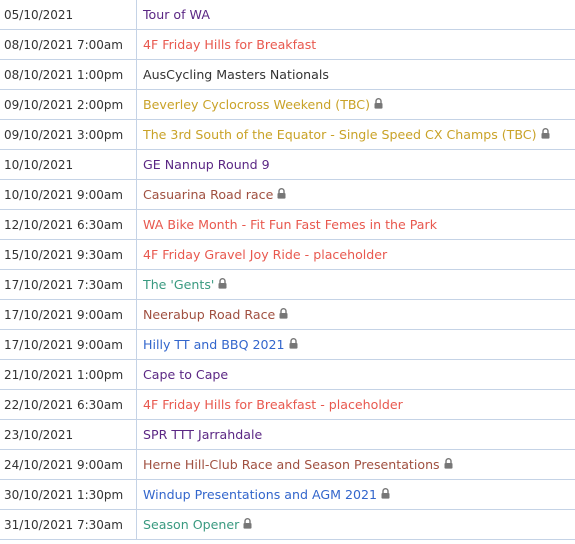 Image resolution: width=575 pixels, height=544 pixels. I want to click on event-title-cell: Beverley Cyclocross Weekend (TBC), so click(355, 104).